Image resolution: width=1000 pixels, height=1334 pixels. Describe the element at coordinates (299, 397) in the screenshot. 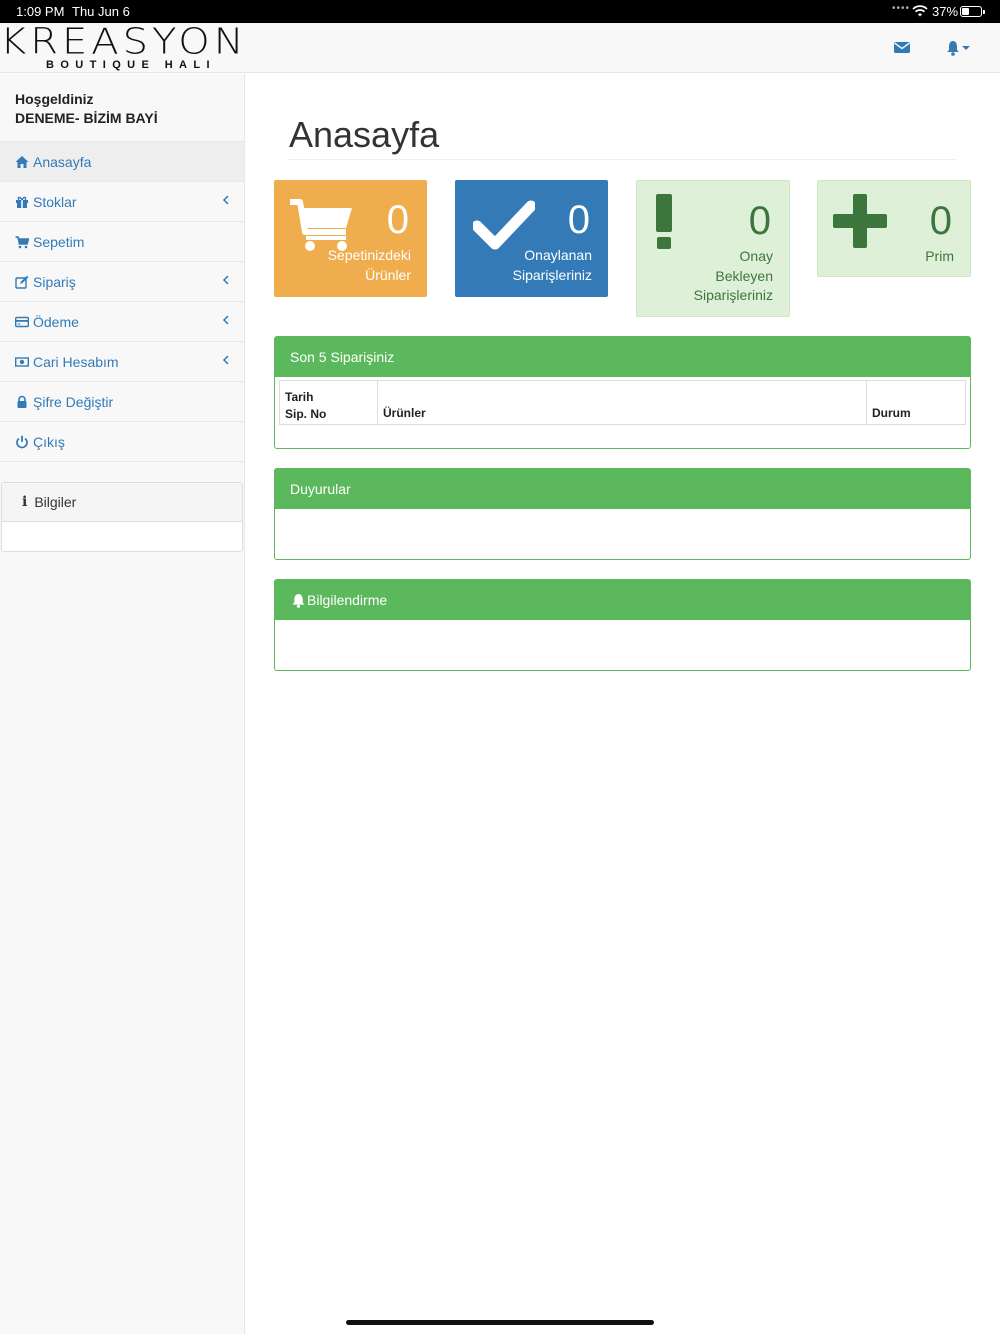

I see `column-header-date: Tarih` at that location.